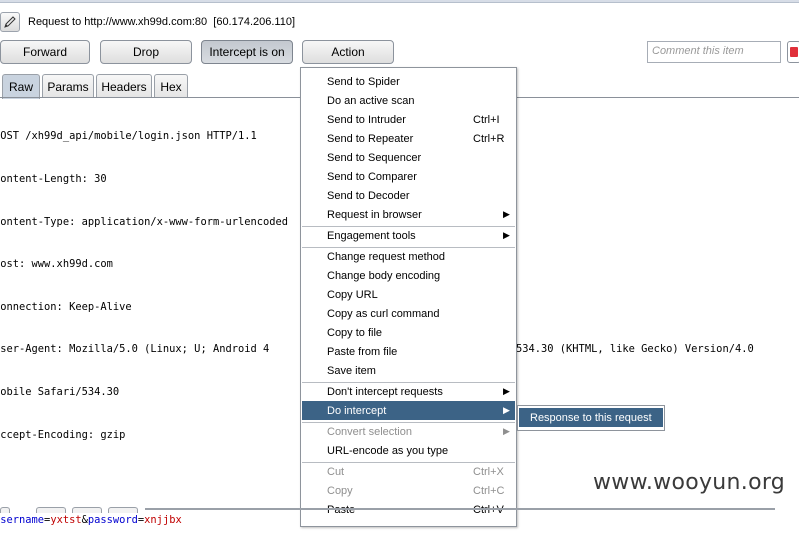 This screenshot has width=799, height=541. I want to click on tab-hex: Hex, so click(171, 86).